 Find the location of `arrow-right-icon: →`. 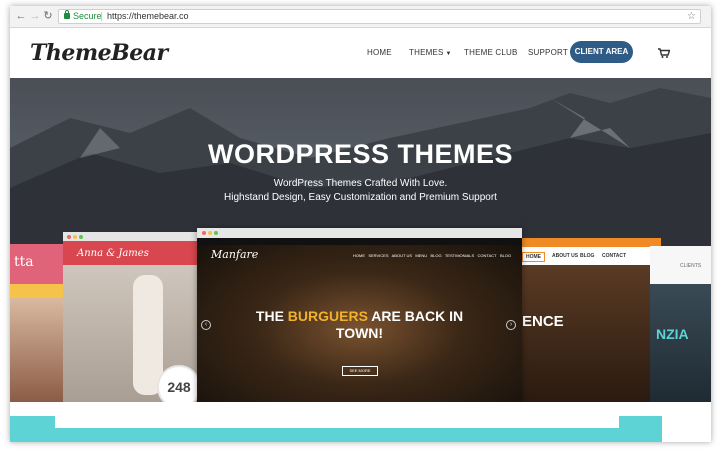

arrow-right-icon: → is located at coordinates (35, 16).